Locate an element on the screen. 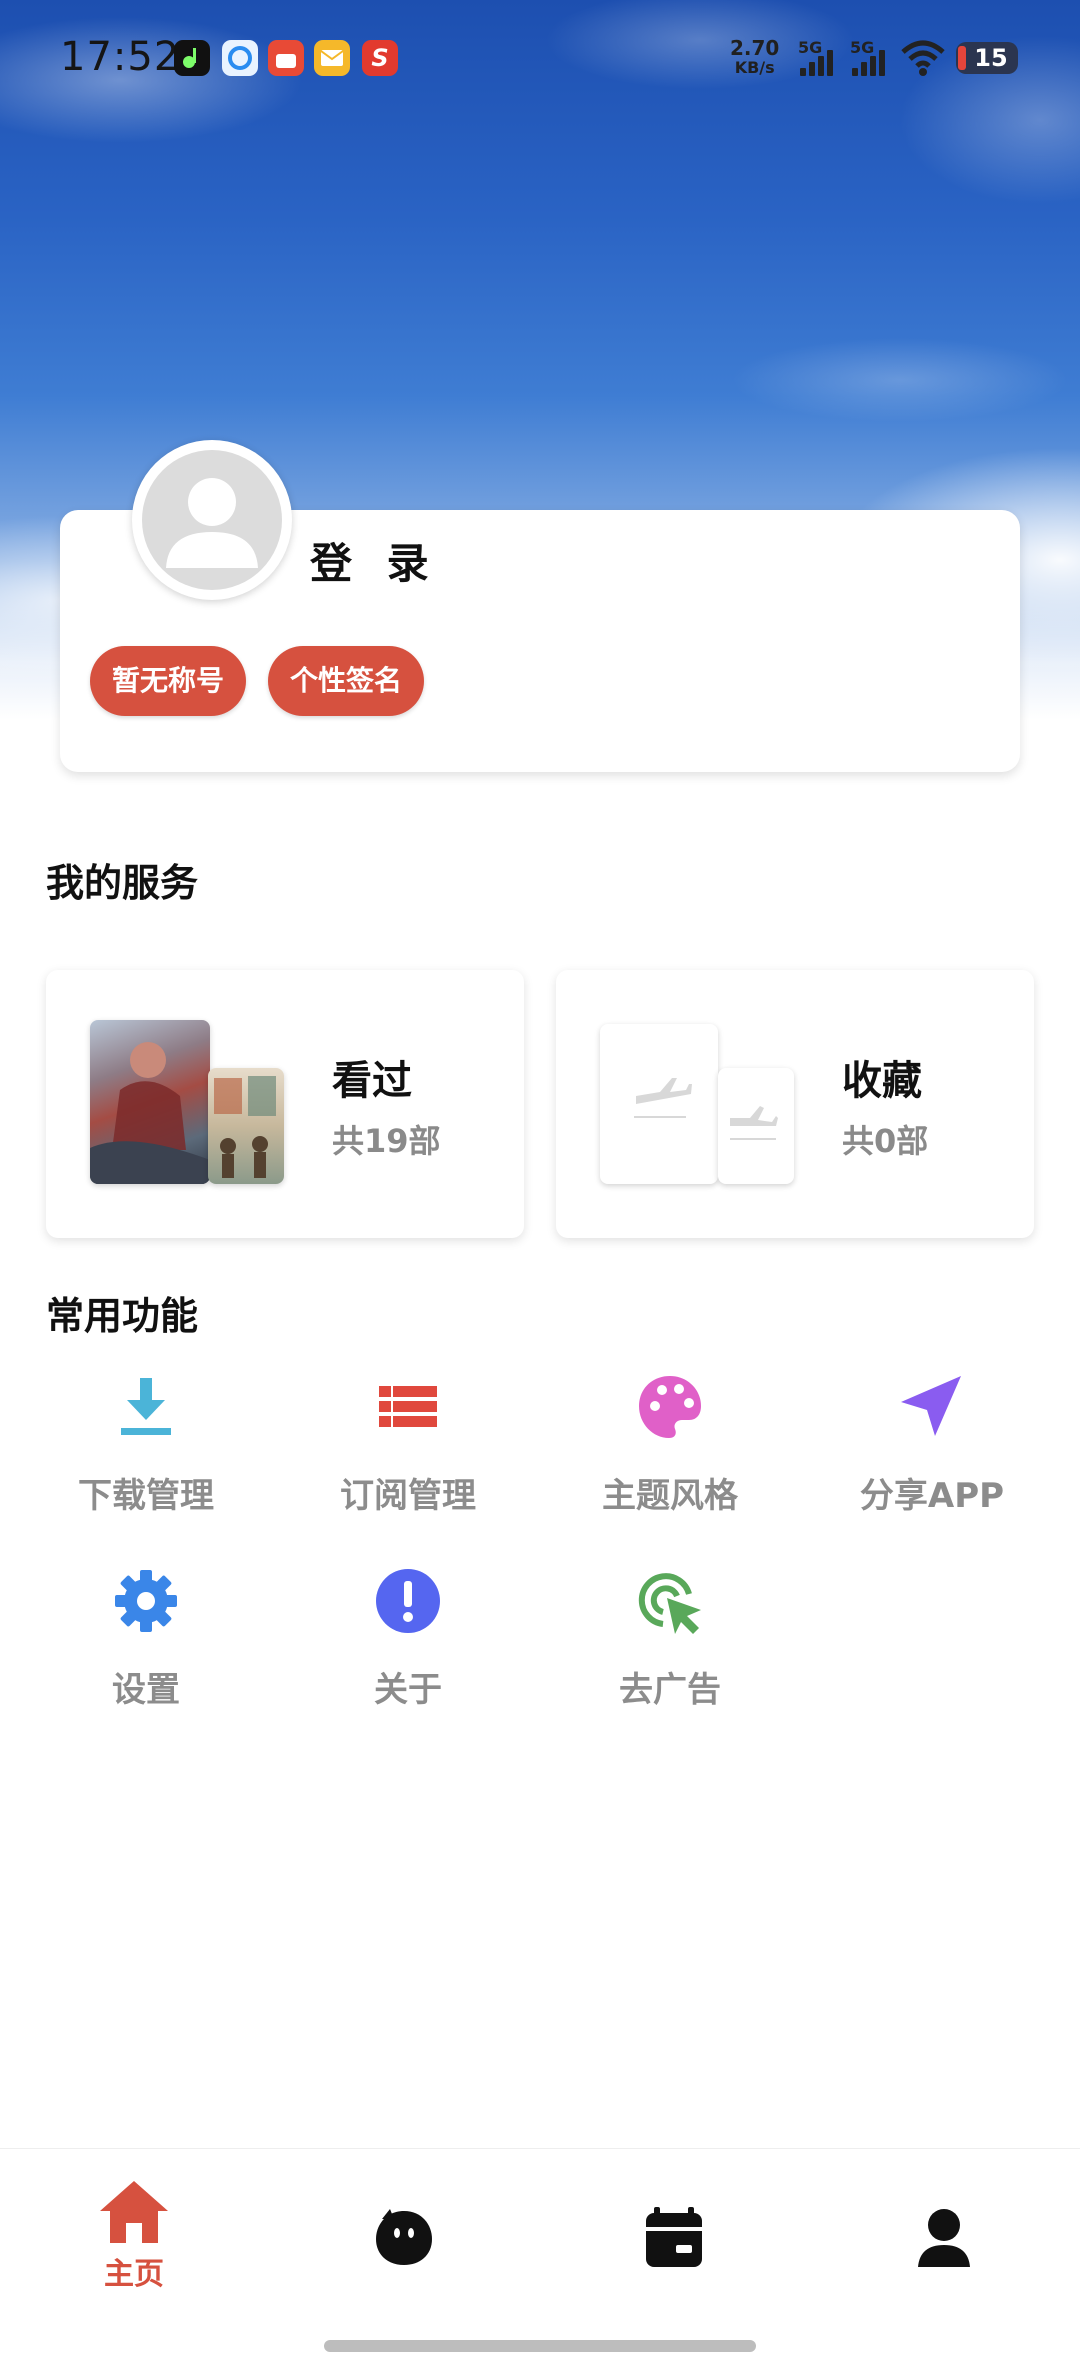 This screenshot has width=1080, height=2377. settings-button: 设置 is located at coordinates (146, 1651).